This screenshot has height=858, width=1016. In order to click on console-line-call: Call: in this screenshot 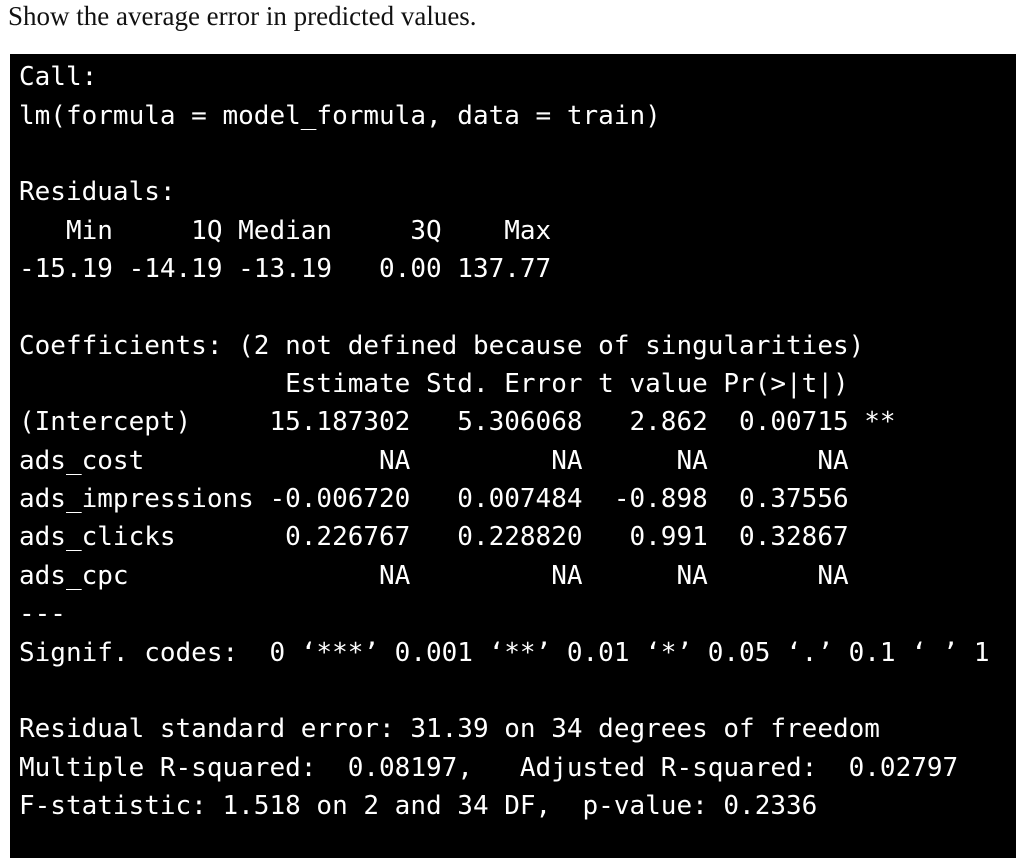, I will do `click(58, 77)`.